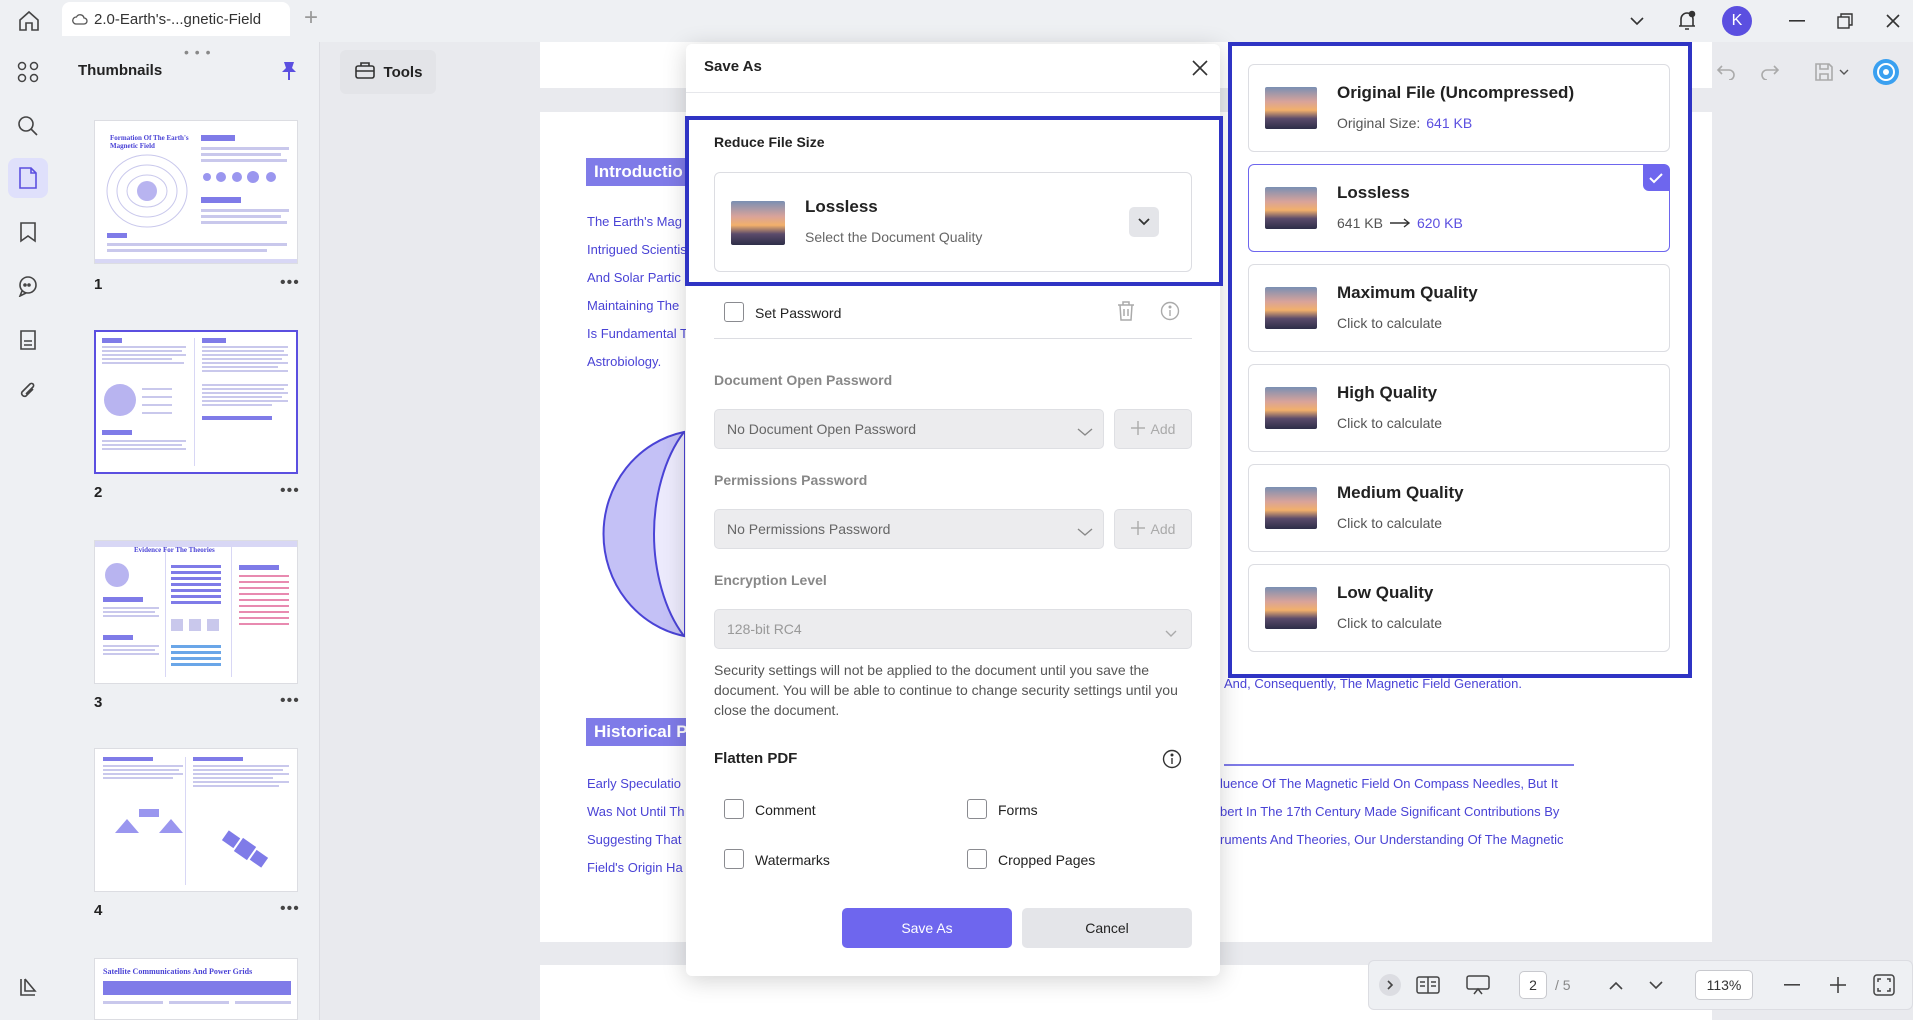 This screenshot has width=1913, height=1020. What do you see at coordinates (1640, 985) in the screenshot?
I see `status-bar: 2 / 5 113%` at bounding box center [1640, 985].